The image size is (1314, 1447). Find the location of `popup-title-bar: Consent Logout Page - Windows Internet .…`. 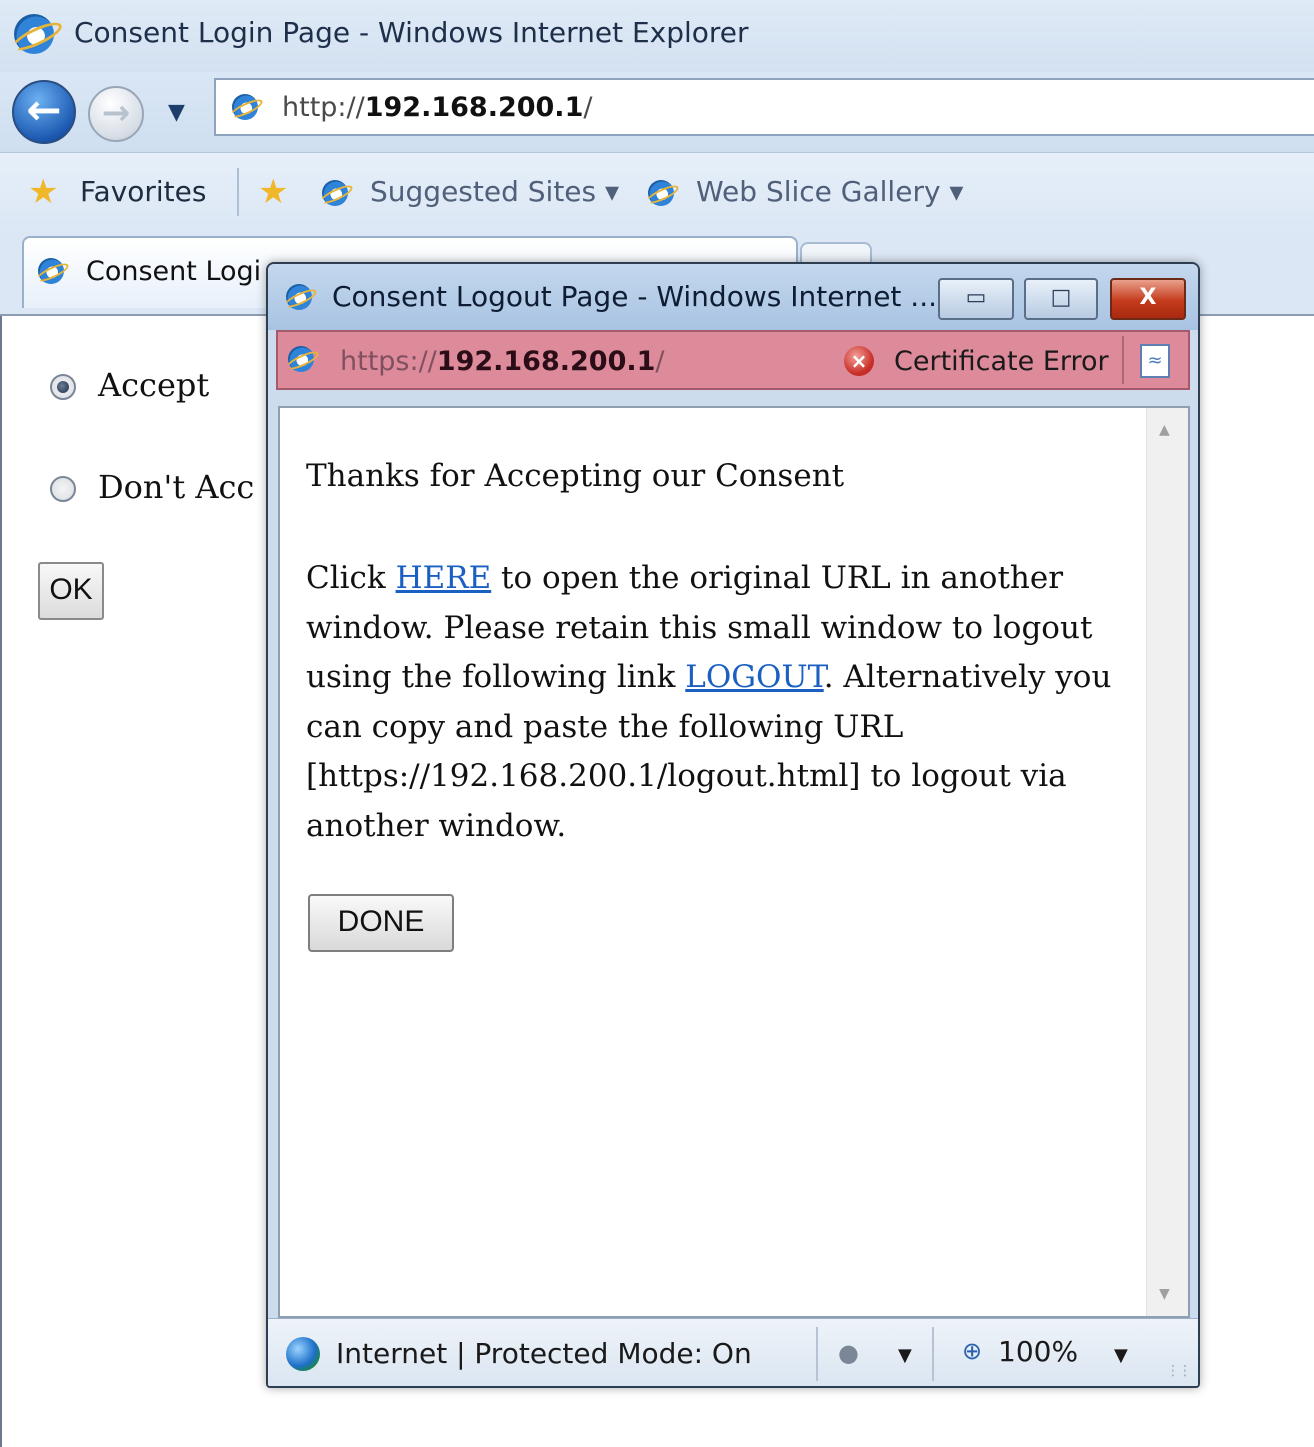

popup-title-bar: Consent Logout Page - Windows Internet .… is located at coordinates (733, 297).